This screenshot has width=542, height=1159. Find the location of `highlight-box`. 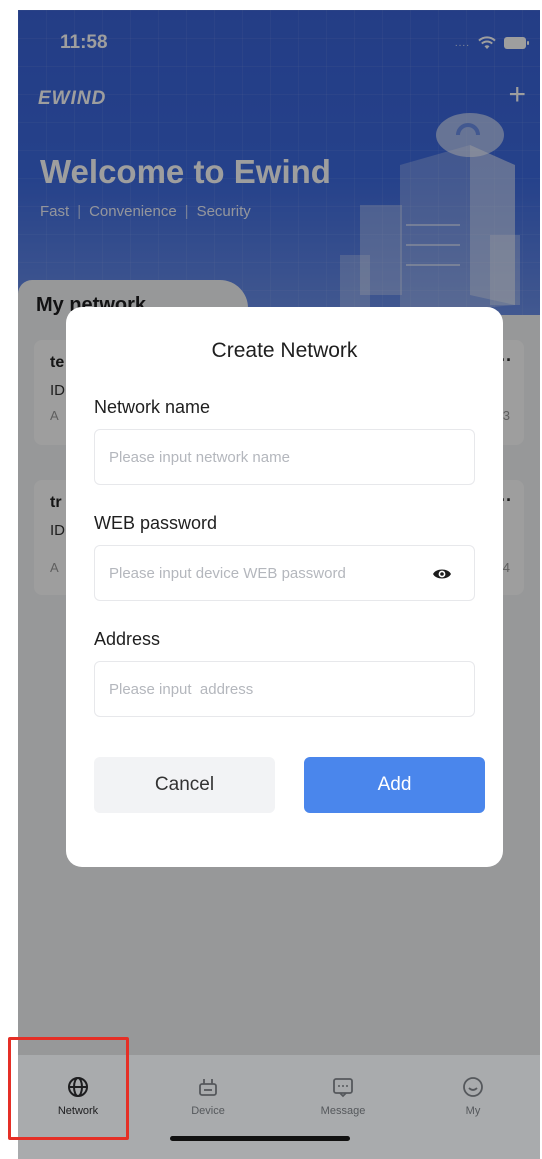

highlight-box is located at coordinates (68, 1088).